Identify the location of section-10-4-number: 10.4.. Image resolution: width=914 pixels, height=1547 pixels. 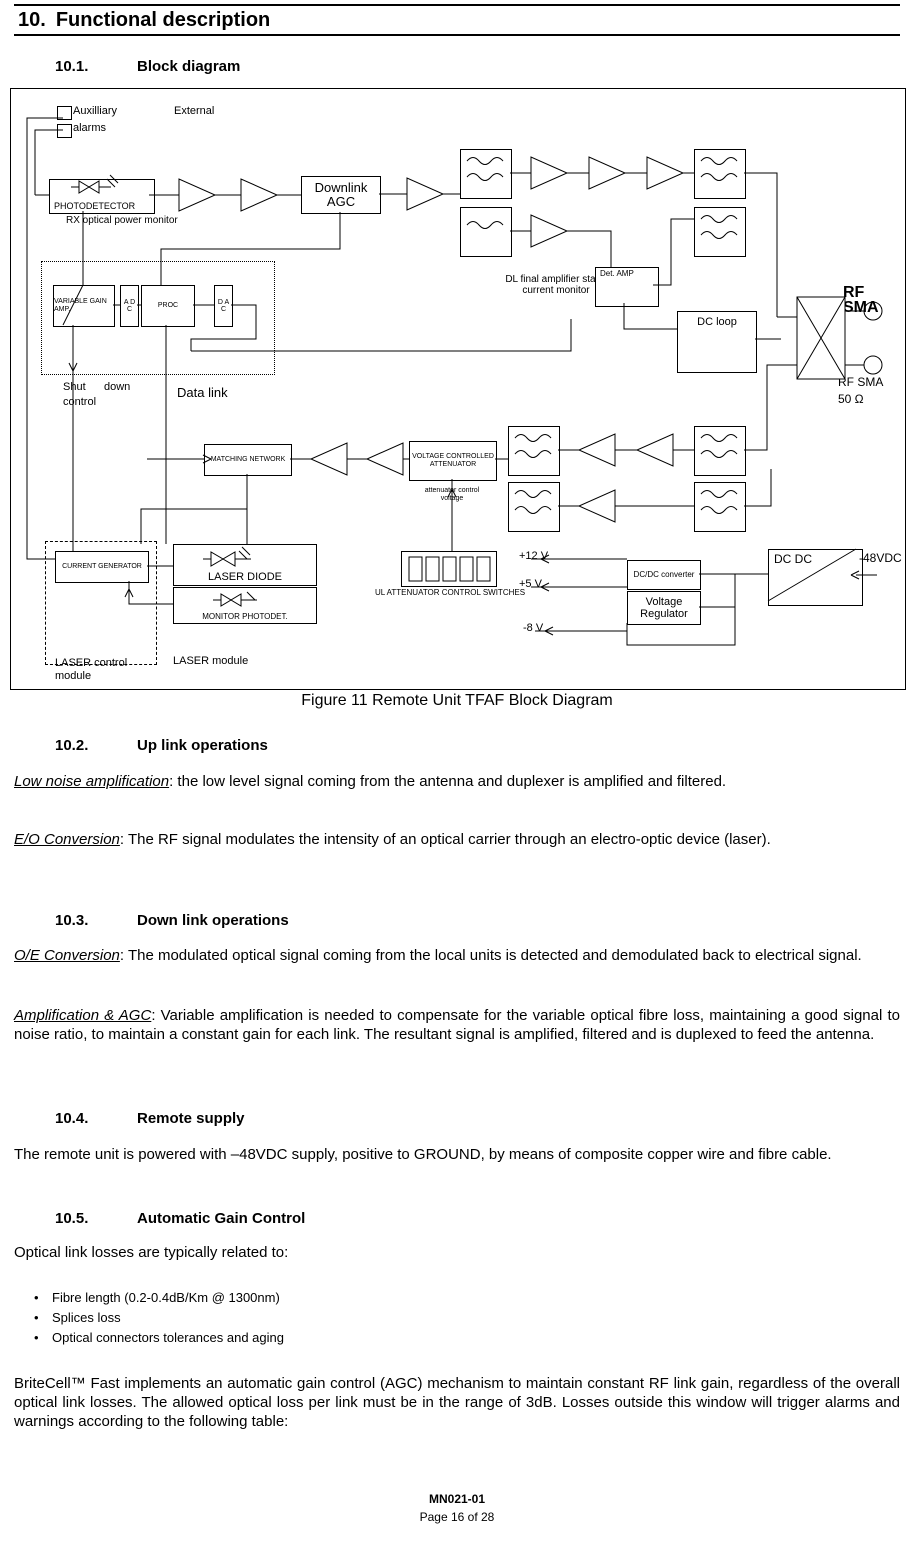
(72, 1118).